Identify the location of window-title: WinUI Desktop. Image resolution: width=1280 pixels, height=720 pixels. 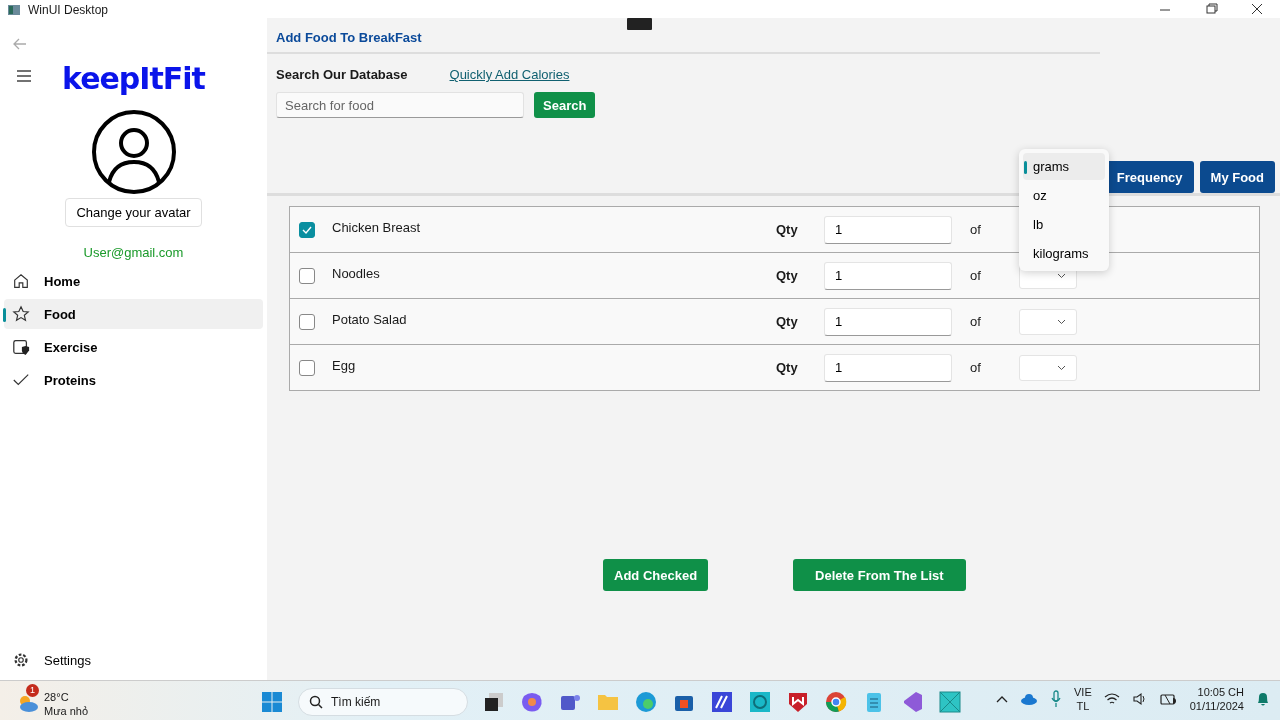
(68, 10).